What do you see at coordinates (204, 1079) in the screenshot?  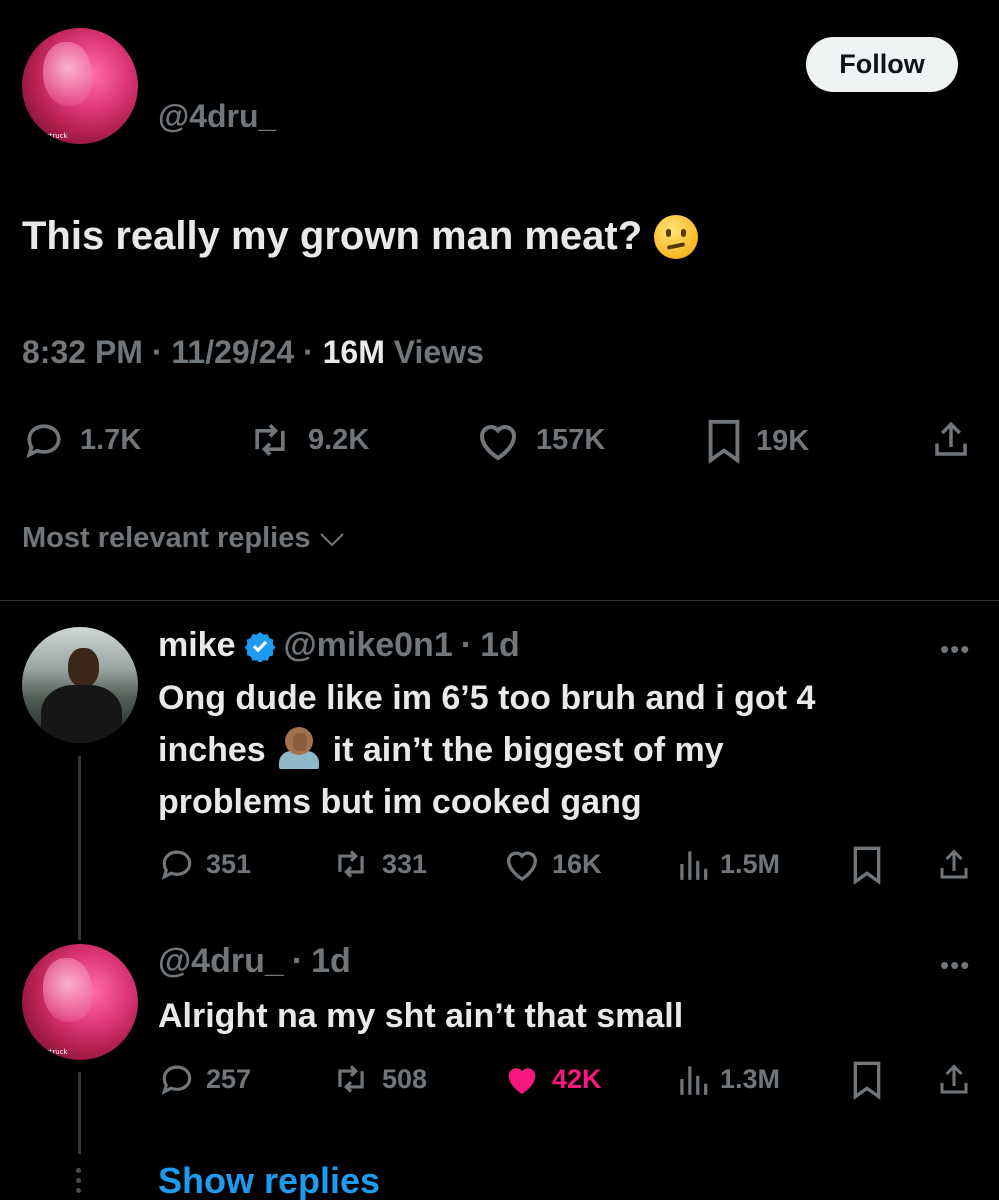 I see `reply-button: 257` at bounding box center [204, 1079].